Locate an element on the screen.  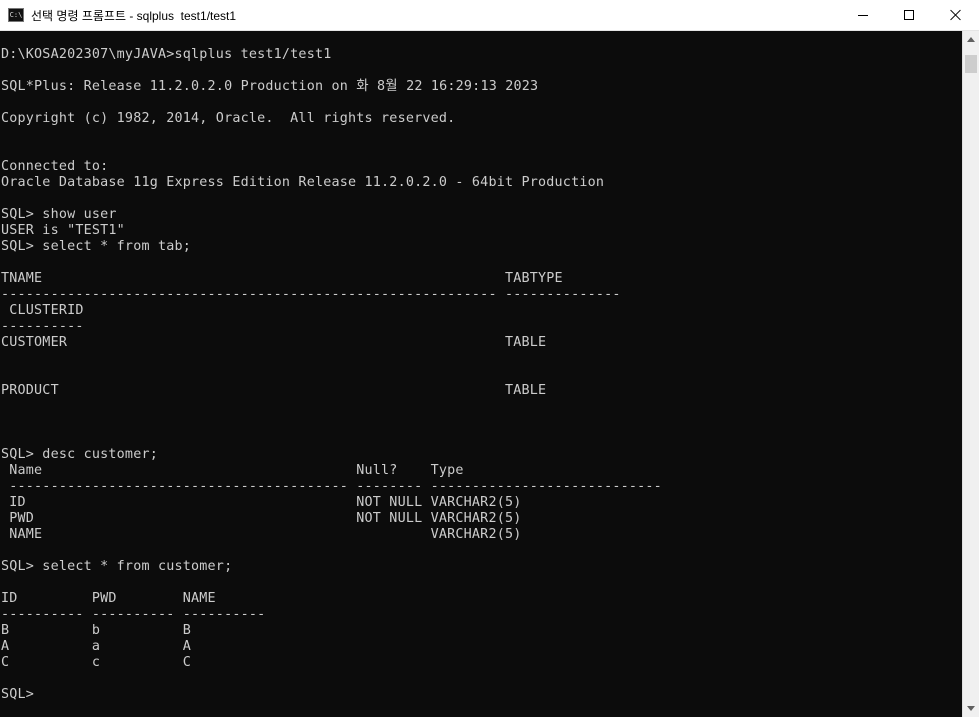
console-line: TNAME TABTYPE is located at coordinates (282, 278).